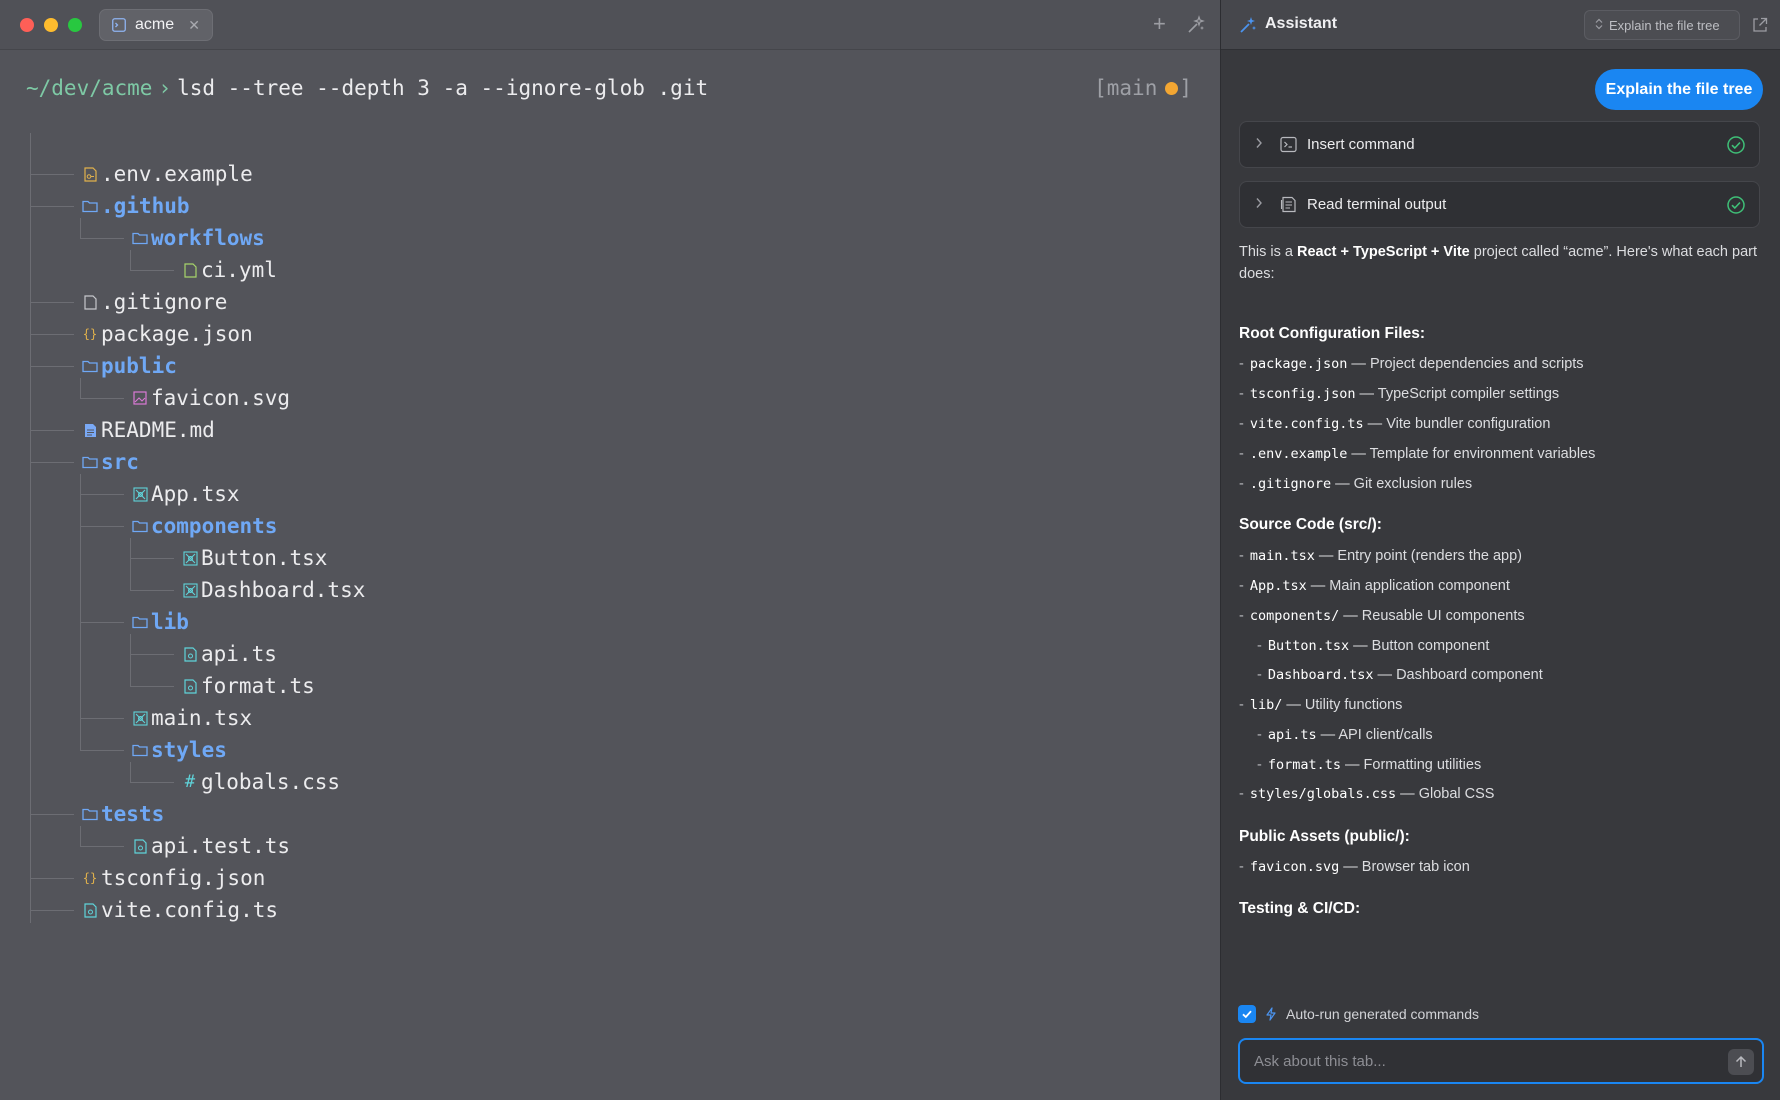 The height and width of the screenshot is (1100, 1780). I want to click on tree-entry-name: api.test.ts, so click(221, 846).